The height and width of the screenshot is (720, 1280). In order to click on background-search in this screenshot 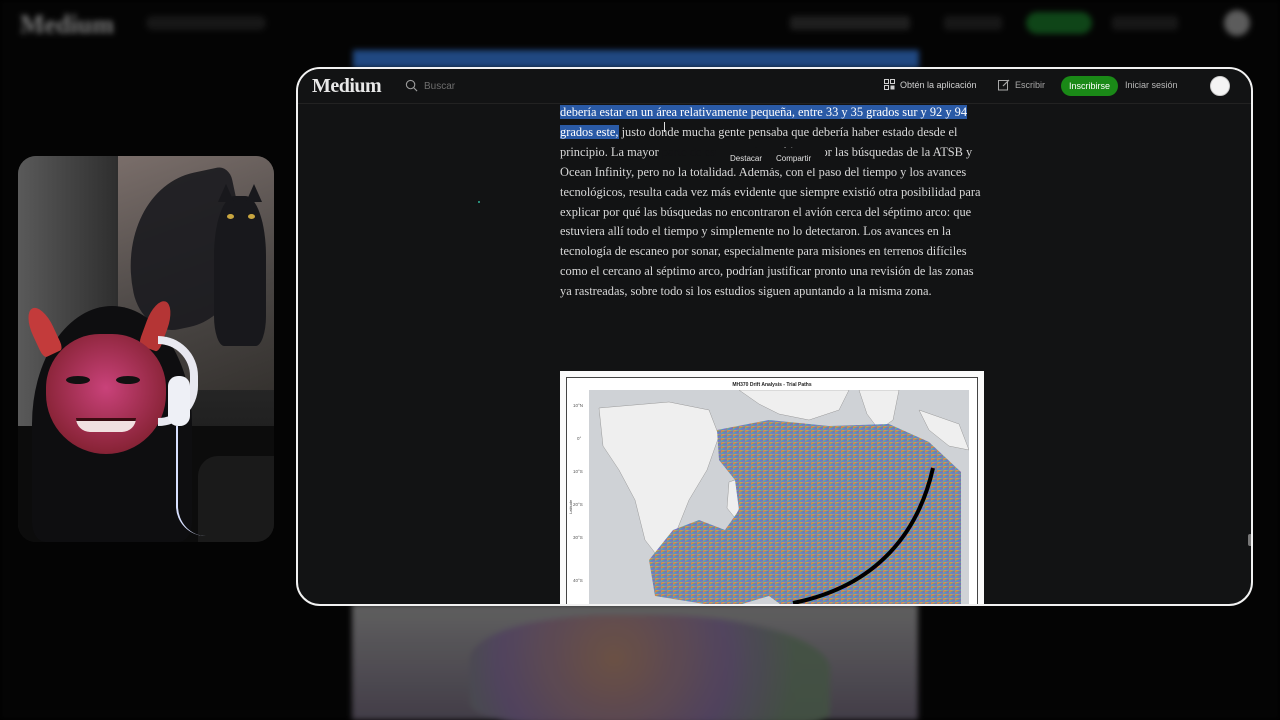, I will do `click(206, 23)`.